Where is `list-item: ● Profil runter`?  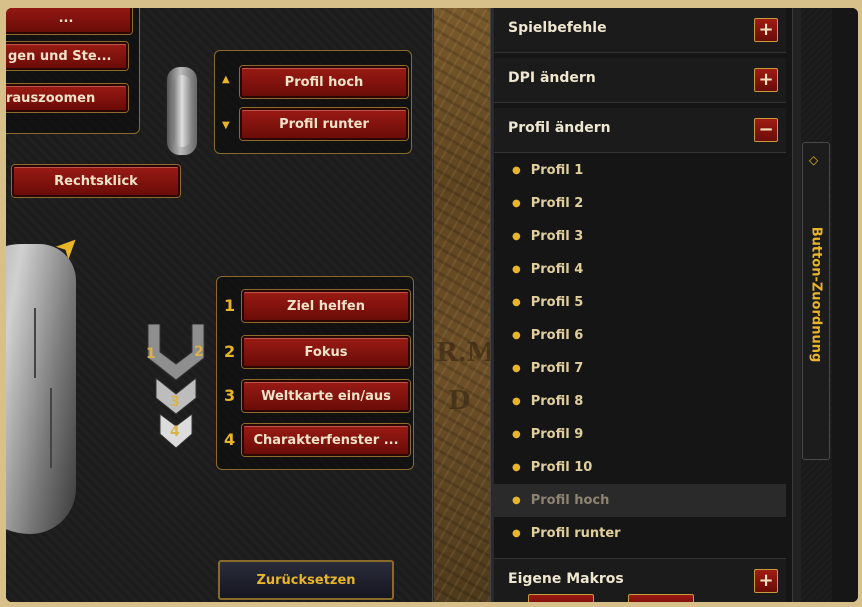 list-item: ● Profil runter is located at coordinates (640, 533).